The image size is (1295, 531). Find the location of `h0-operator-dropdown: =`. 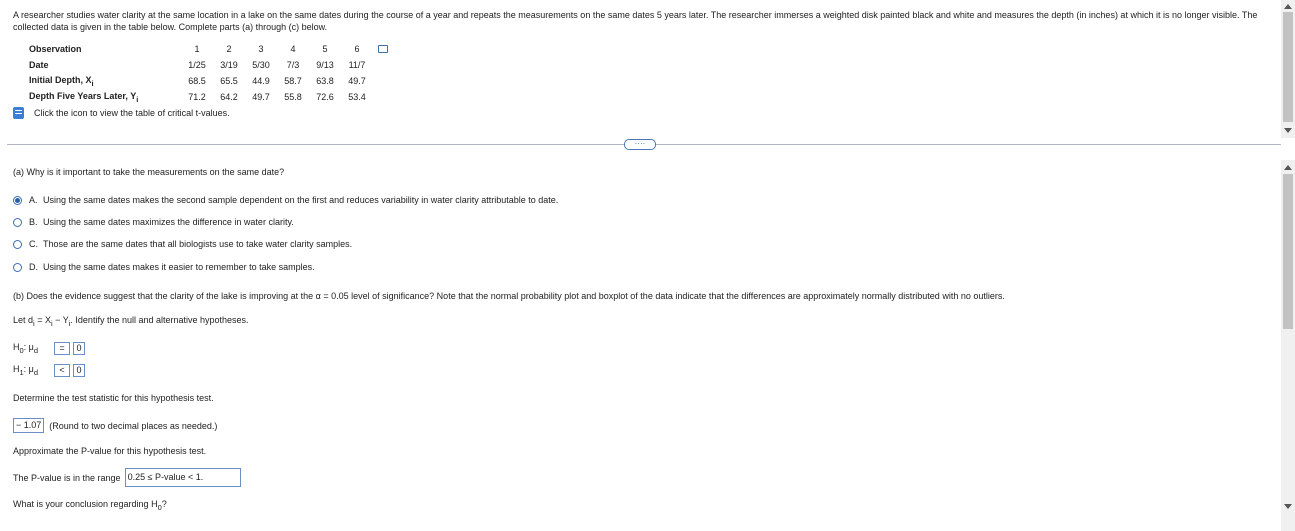

h0-operator-dropdown: = is located at coordinates (62, 348).